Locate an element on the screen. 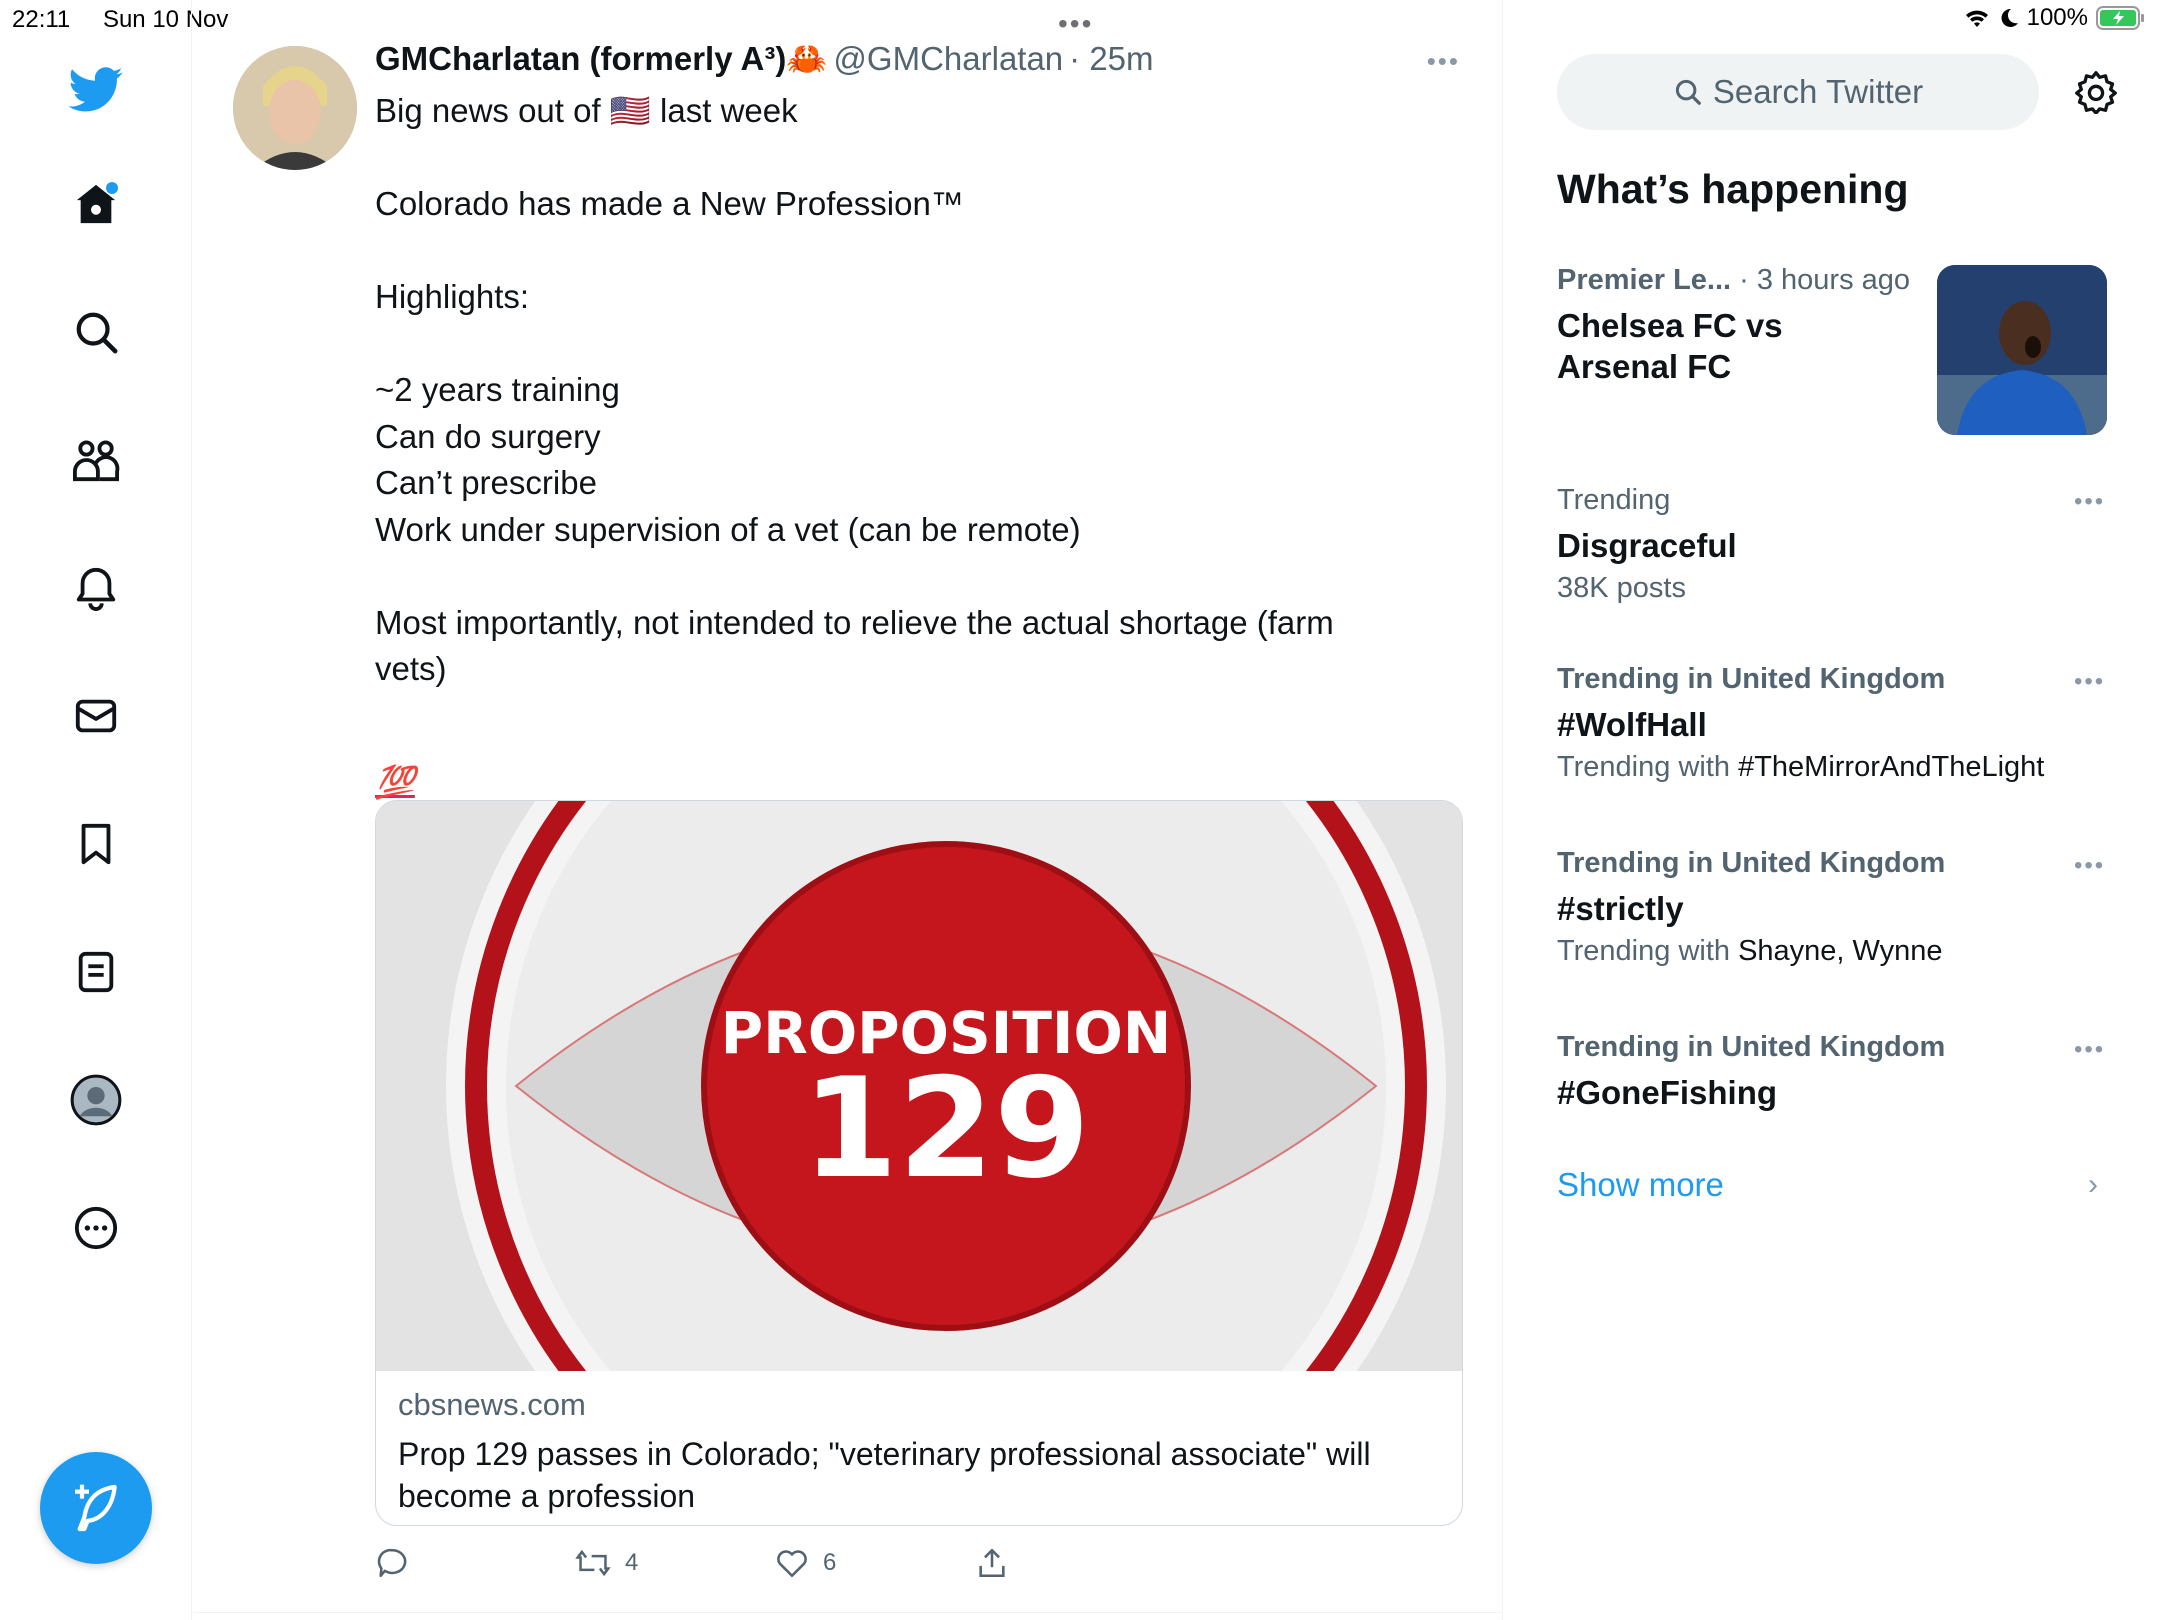  twitter-logo is located at coordinates (96, 90).